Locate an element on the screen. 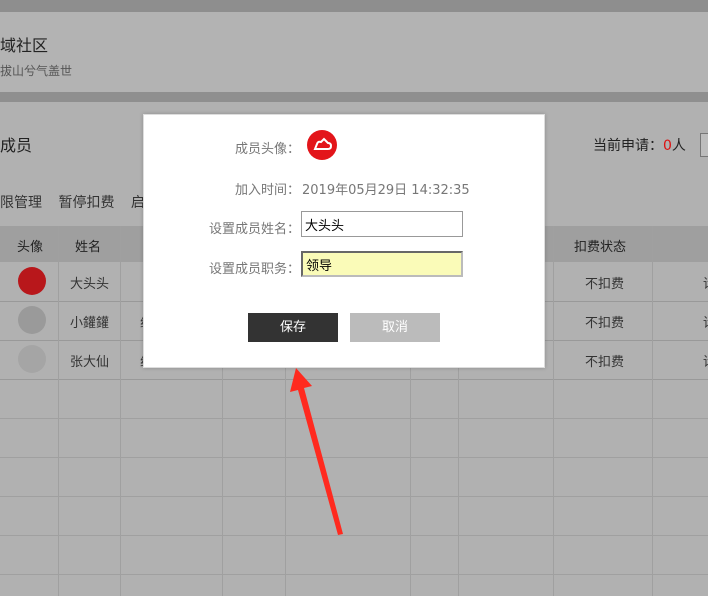  annotation-arrow-icon is located at coordinates (316, 451).